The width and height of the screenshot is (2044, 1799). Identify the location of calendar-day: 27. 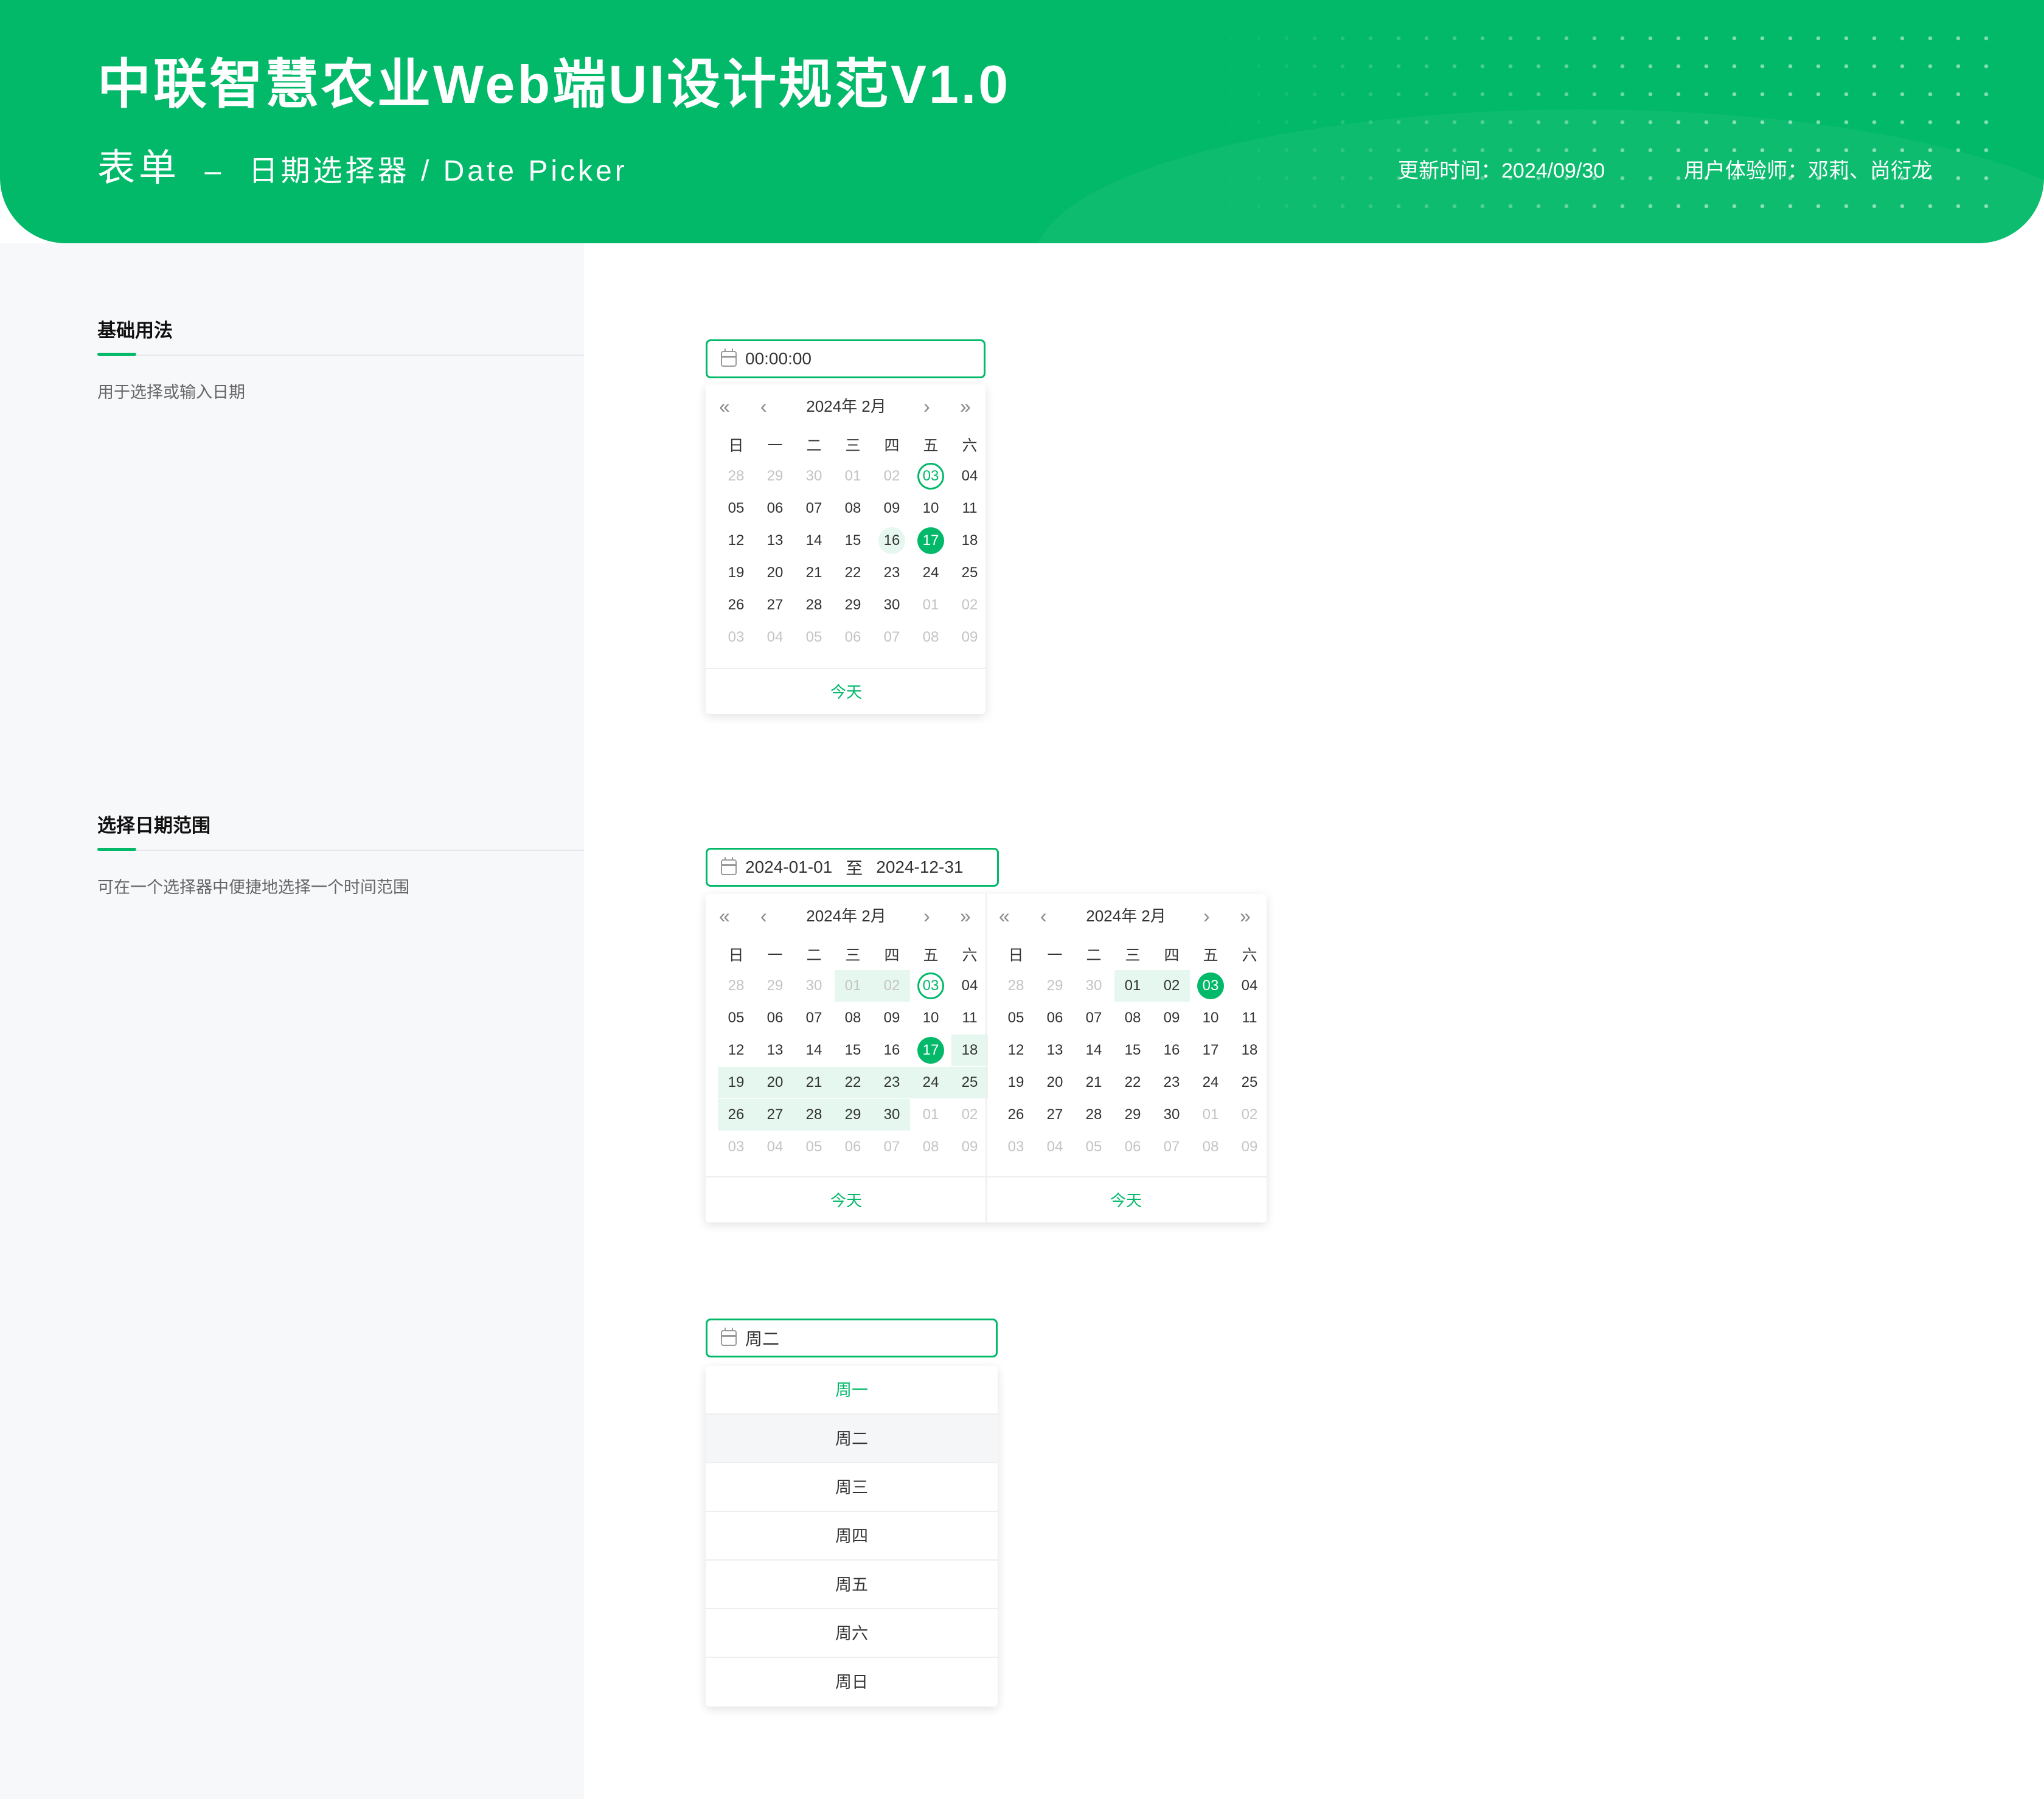
(775, 1115).